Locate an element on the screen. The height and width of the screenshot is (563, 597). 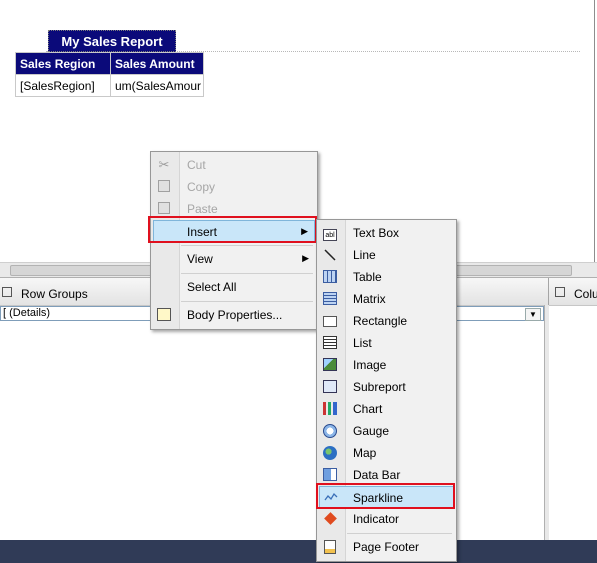
header-sales-region: Sales Region is located at coordinates (63, 63).